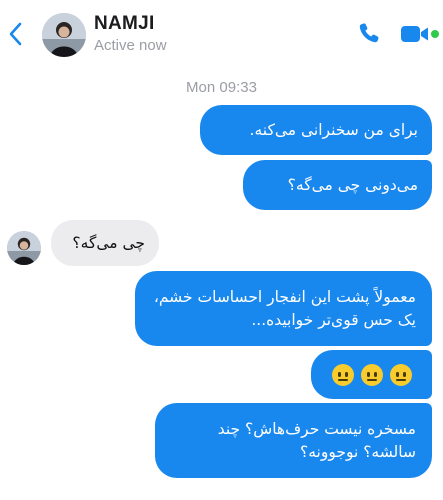 The width and height of the screenshot is (443, 500). What do you see at coordinates (435, 34) in the screenshot?
I see `online-indicator` at bounding box center [435, 34].